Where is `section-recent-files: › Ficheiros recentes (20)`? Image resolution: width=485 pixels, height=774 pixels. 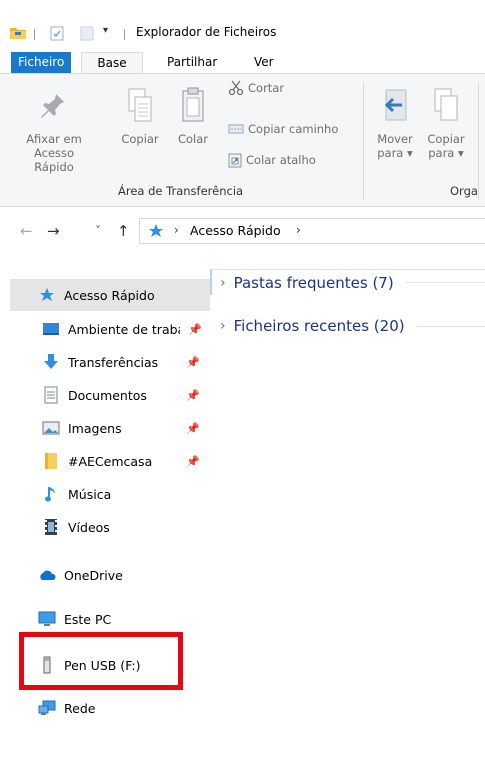
section-recent-files: › Ficheiros recentes (20) is located at coordinates (347, 326).